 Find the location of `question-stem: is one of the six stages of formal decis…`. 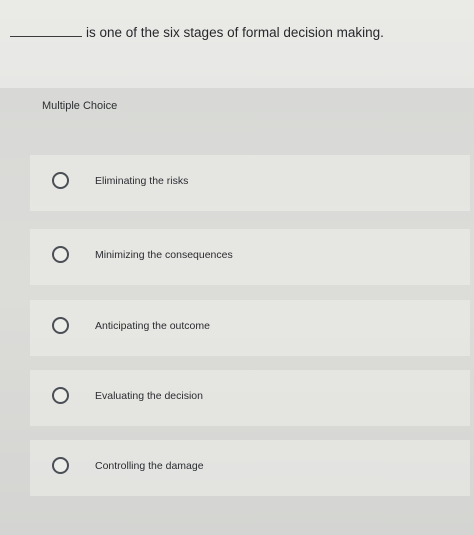

question-stem: is one of the six stages of formal decis… is located at coordinates (235, 32).